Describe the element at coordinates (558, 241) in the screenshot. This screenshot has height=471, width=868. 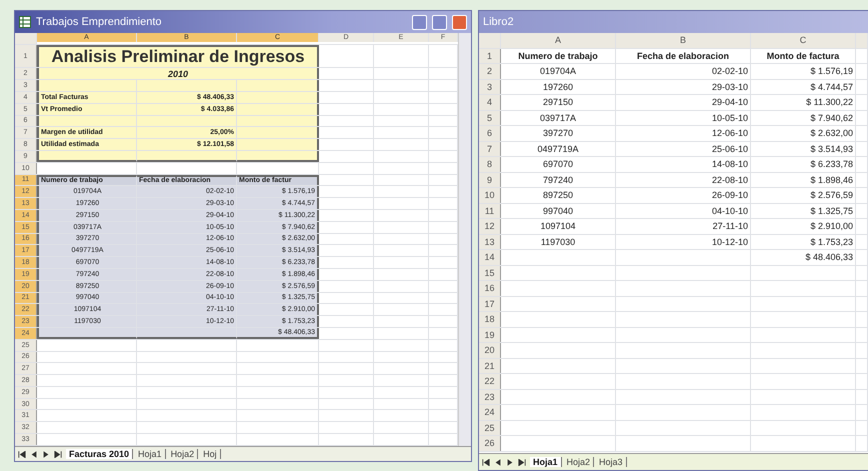
I see `table-cell: 1197030` at that location.